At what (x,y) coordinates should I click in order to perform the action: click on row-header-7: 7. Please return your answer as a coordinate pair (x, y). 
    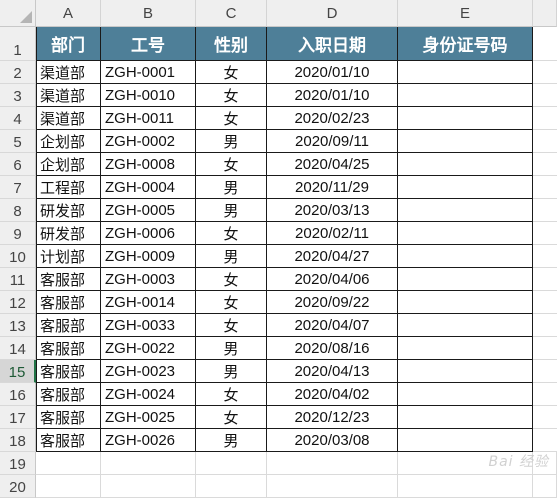
    Looking at the image, I should click on (18, 187).